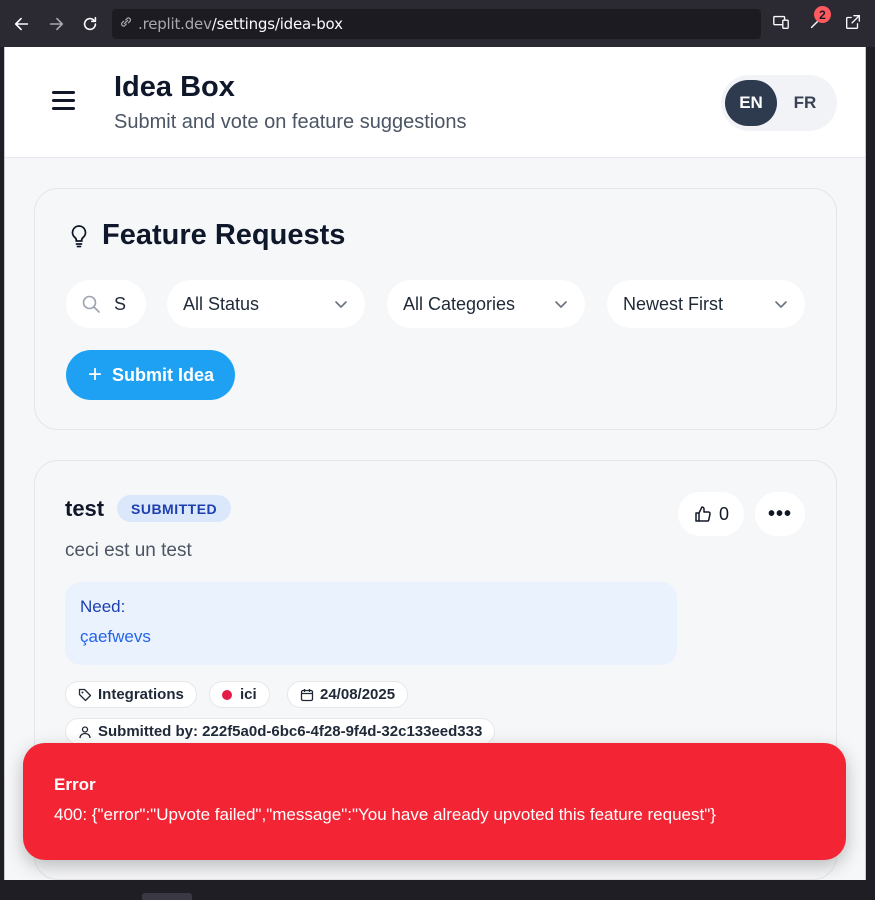  Describe the element at coordinates (103, 606) in the screenshot. I see `need-label: Need:` at that location.